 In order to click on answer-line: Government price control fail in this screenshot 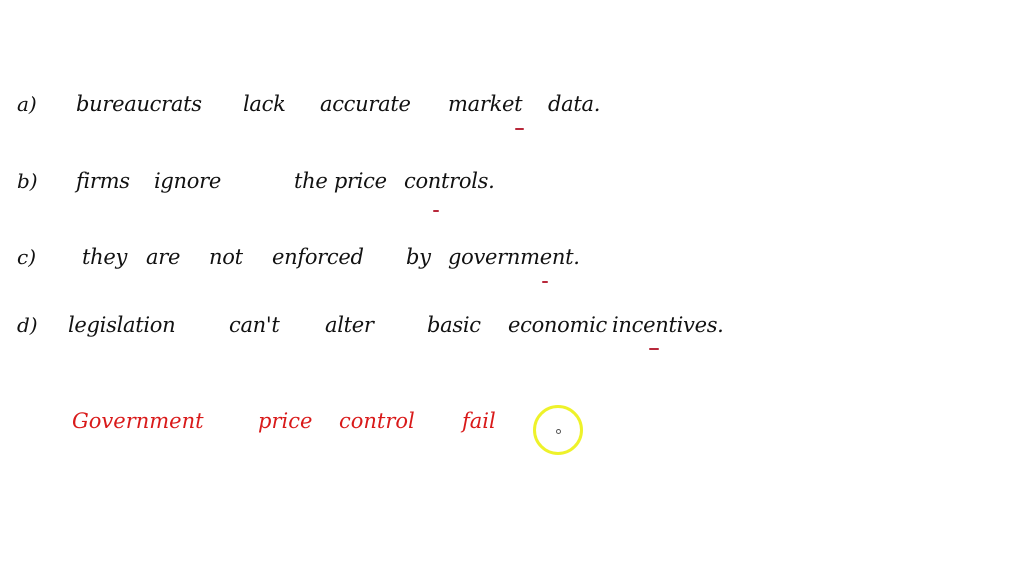, I will do `click(512, 421)`.